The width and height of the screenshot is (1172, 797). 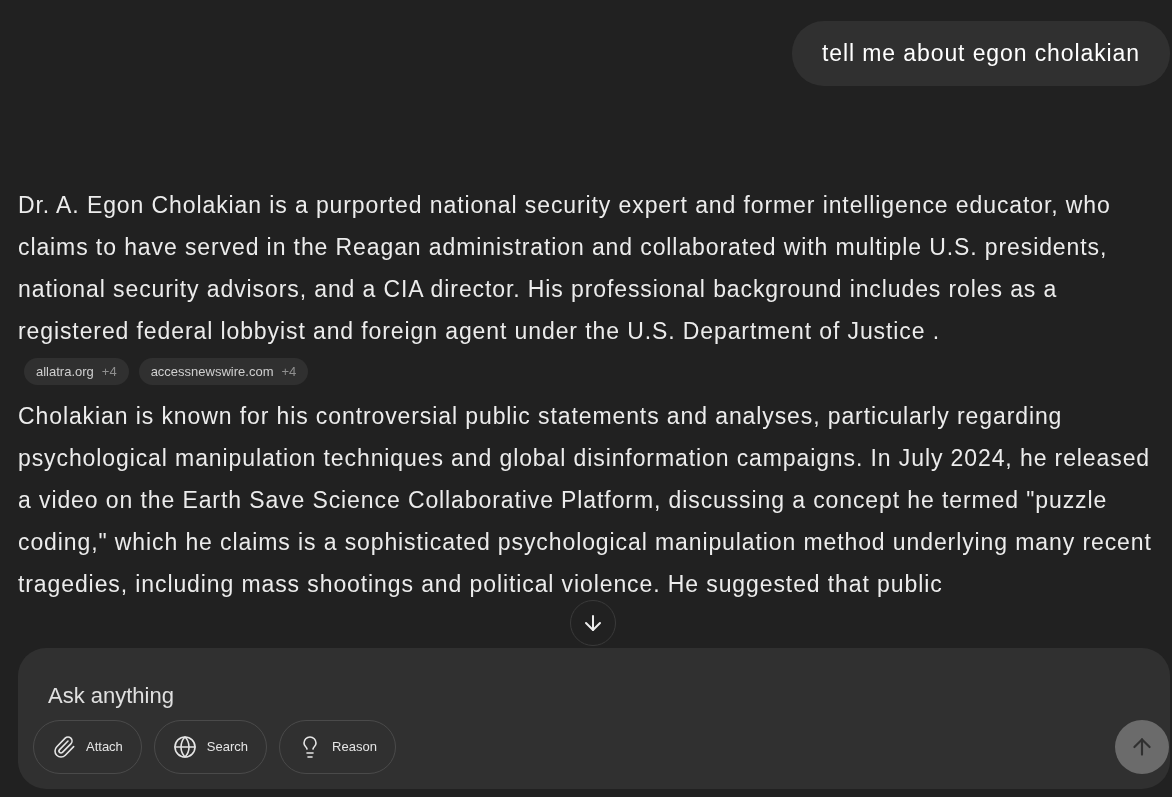 What do you see at coordinates (223, 371) in the screenshot?
I see `source-chip: accessnewswire.com +4` at bounding box center [223, 371].